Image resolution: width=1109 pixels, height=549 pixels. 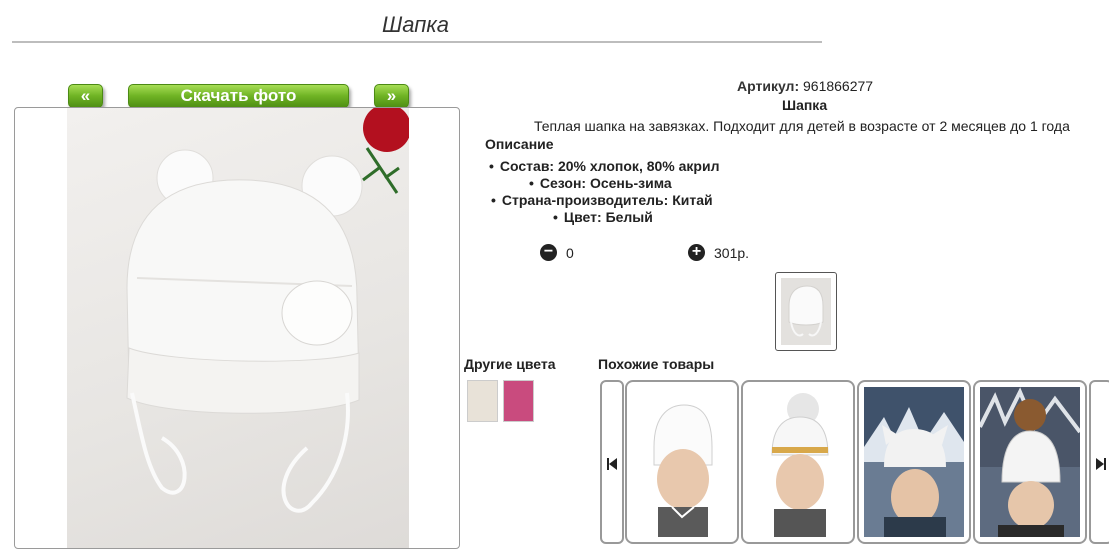 I want to click on color-swatch-pink, so click(x=518, y=401).